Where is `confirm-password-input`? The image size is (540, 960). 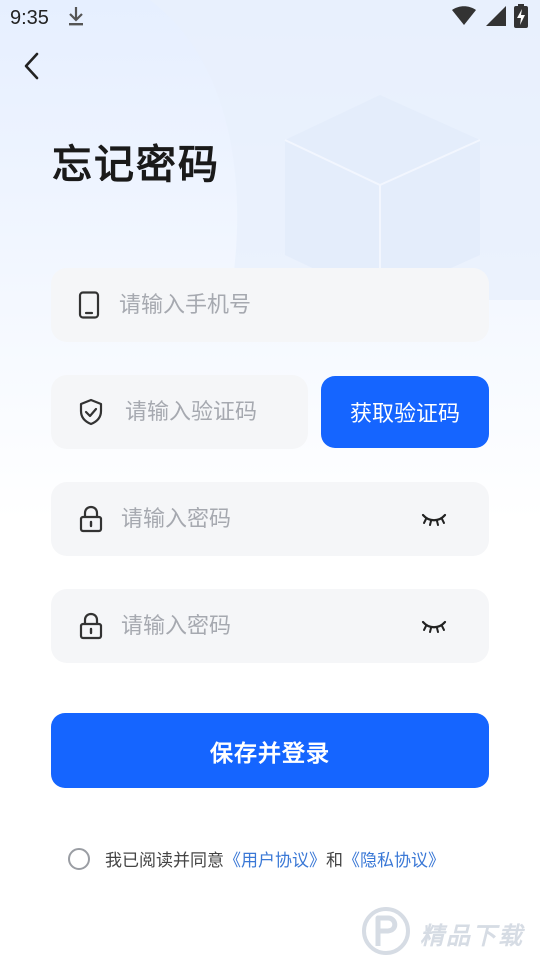 confirm-password-input is located at coordinates (270, 626).